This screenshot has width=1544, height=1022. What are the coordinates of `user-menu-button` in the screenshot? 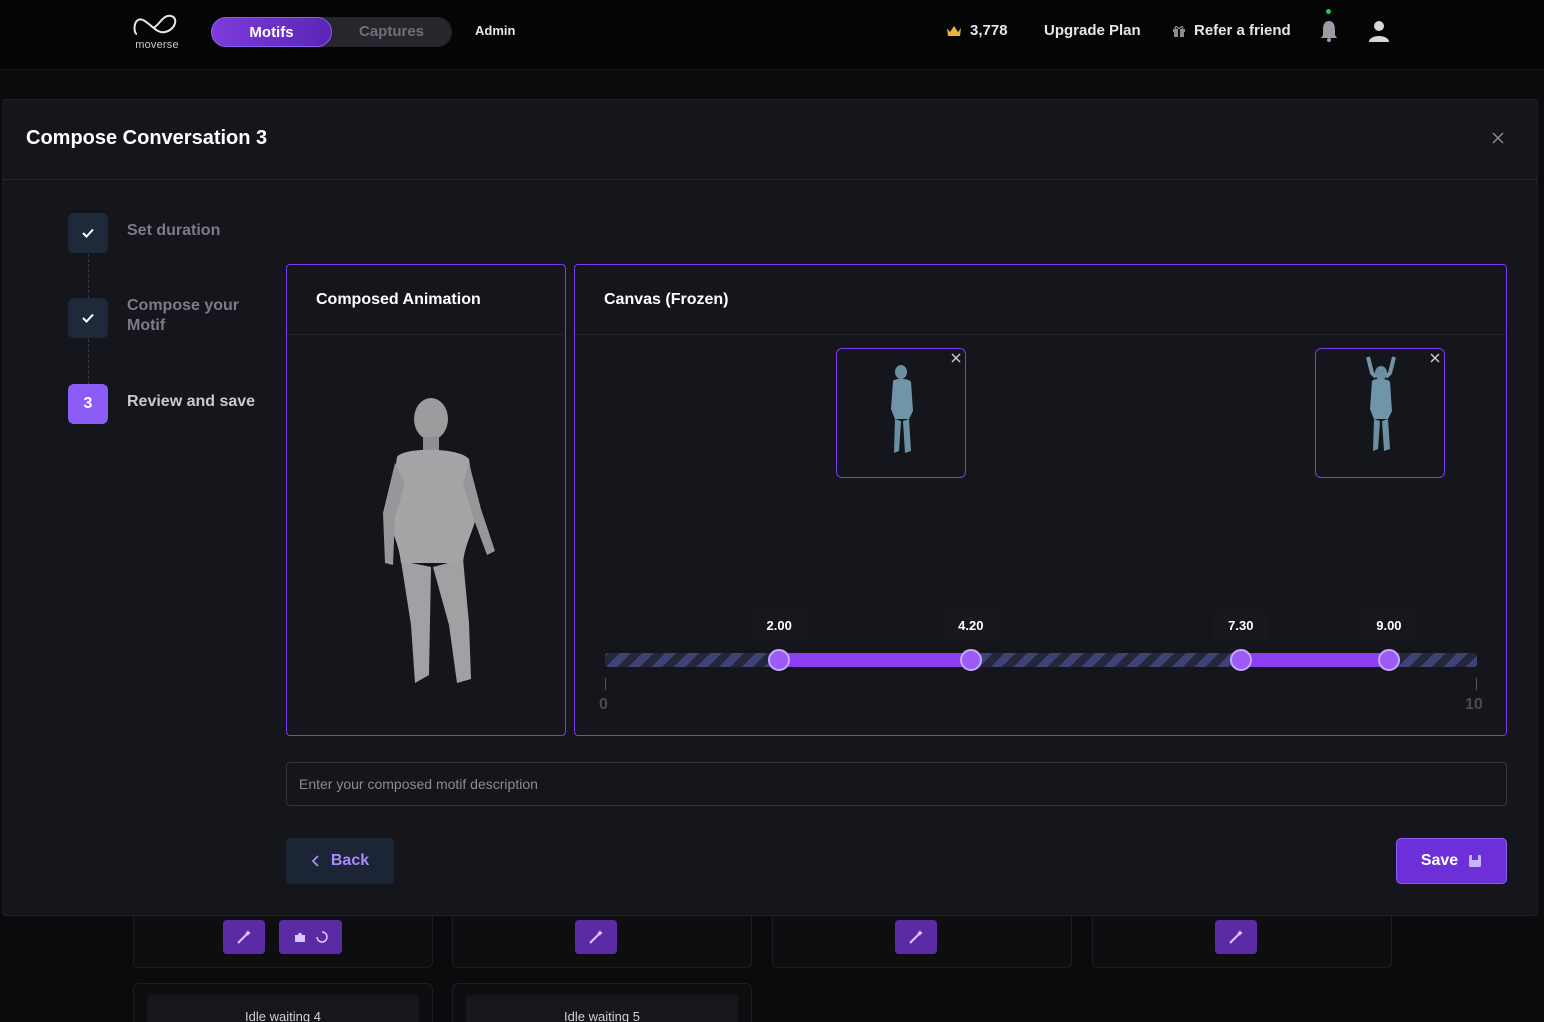 It's located at (1379, 31).